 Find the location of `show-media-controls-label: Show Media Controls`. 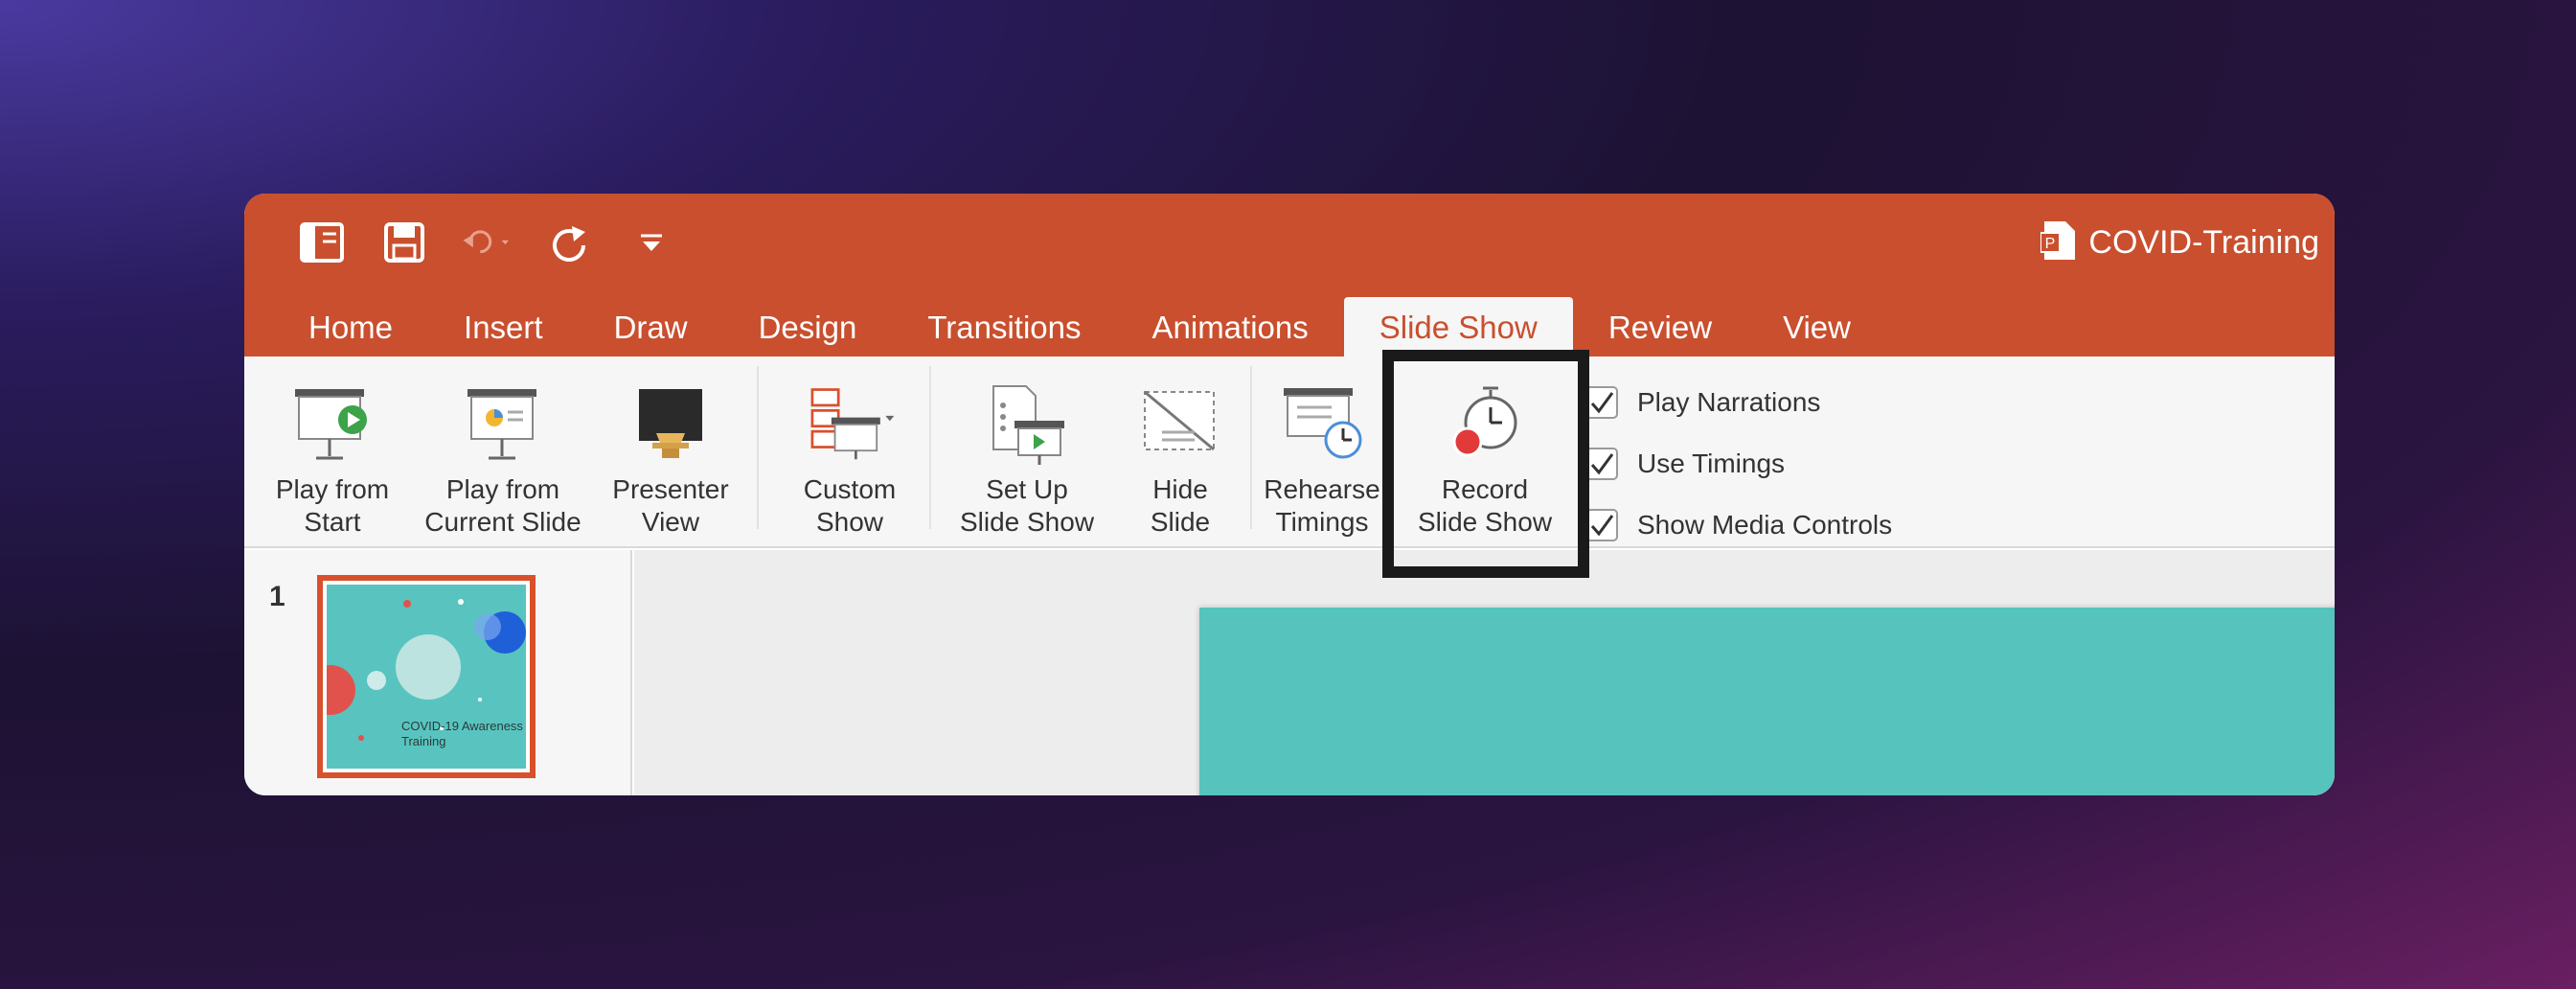

show-media-controls-label: Show Media Controls is located at coordinates (1765, 525).